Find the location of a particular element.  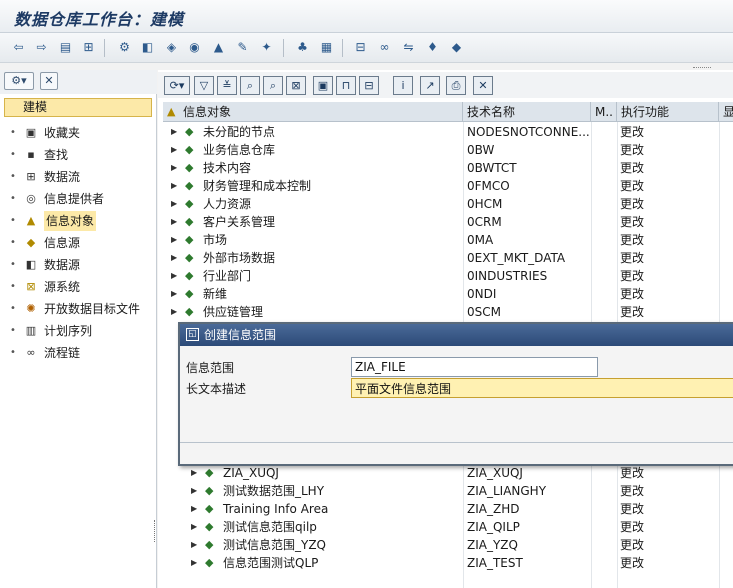

close-pane-button: ✕ is located at coordinates (49, 81).